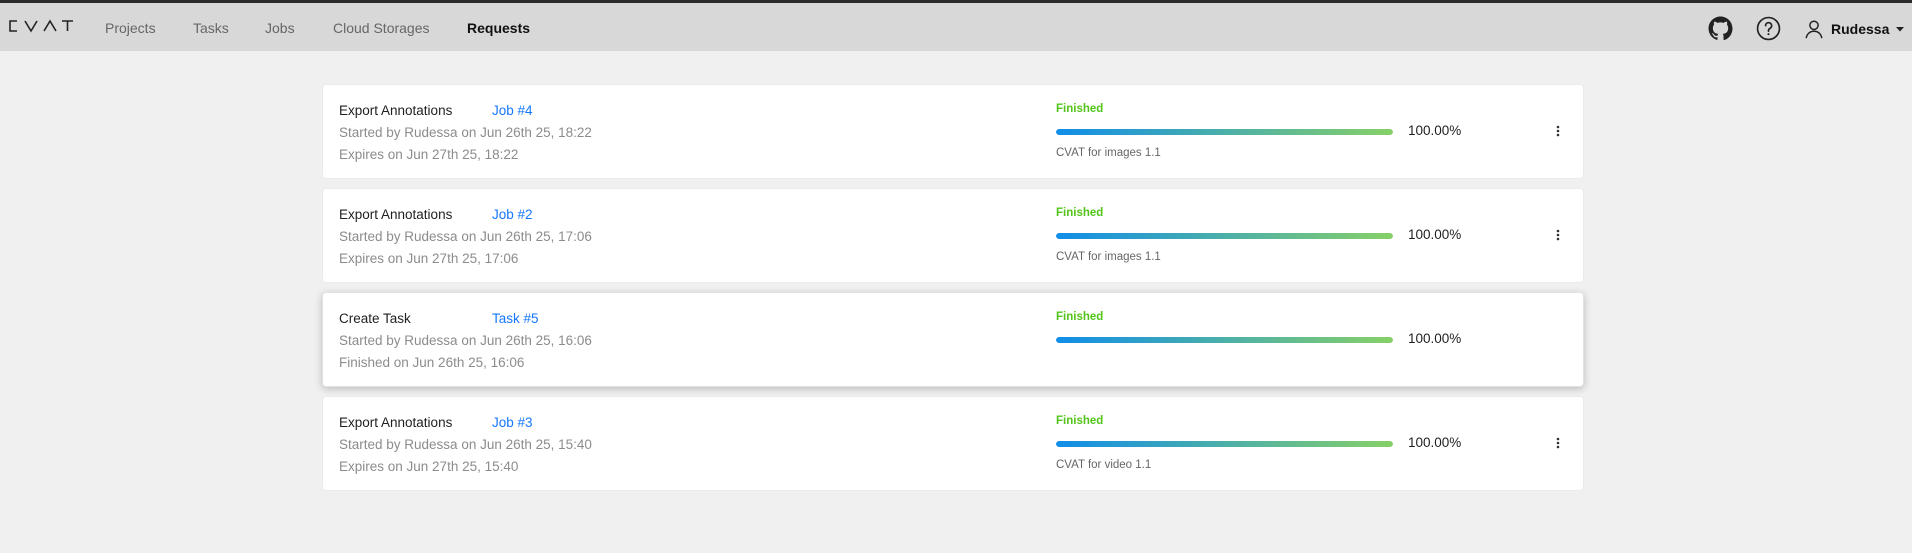  What do you see at coordinates (41, 26) in the screenshot?
I see `cvat-logo` at bounding box center [41, 26].